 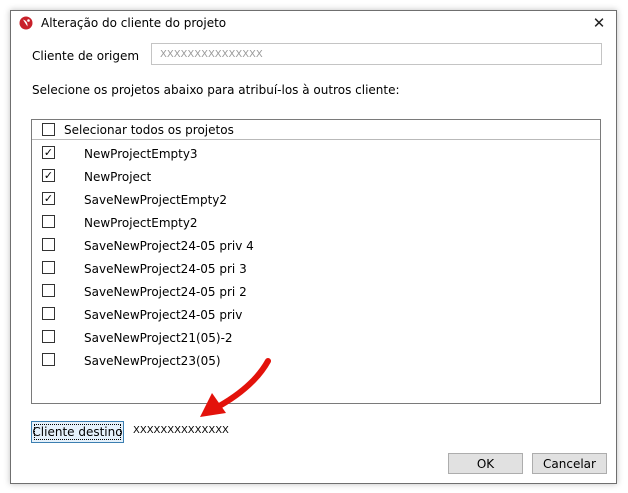 I want to click on project-row: NewProjectEmpty2, so click(x=316, y=222).